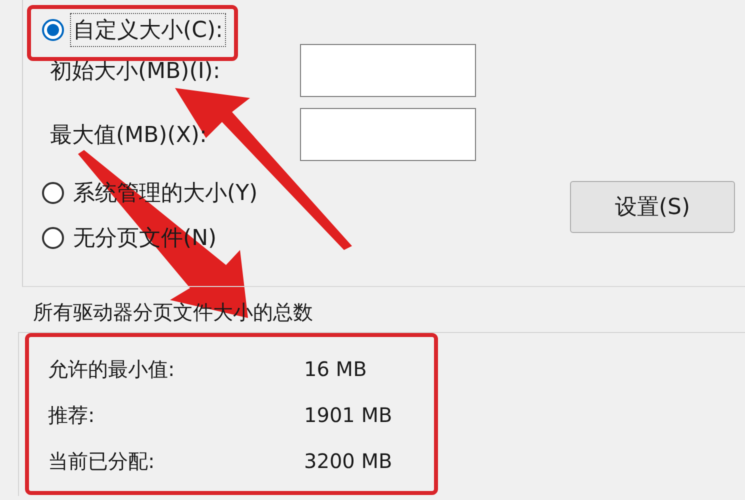  What do you see at coordinates (112, 369) in the screenshot?
I see `stat-label: 允许的最小值:` at bounding box center [112, 369].